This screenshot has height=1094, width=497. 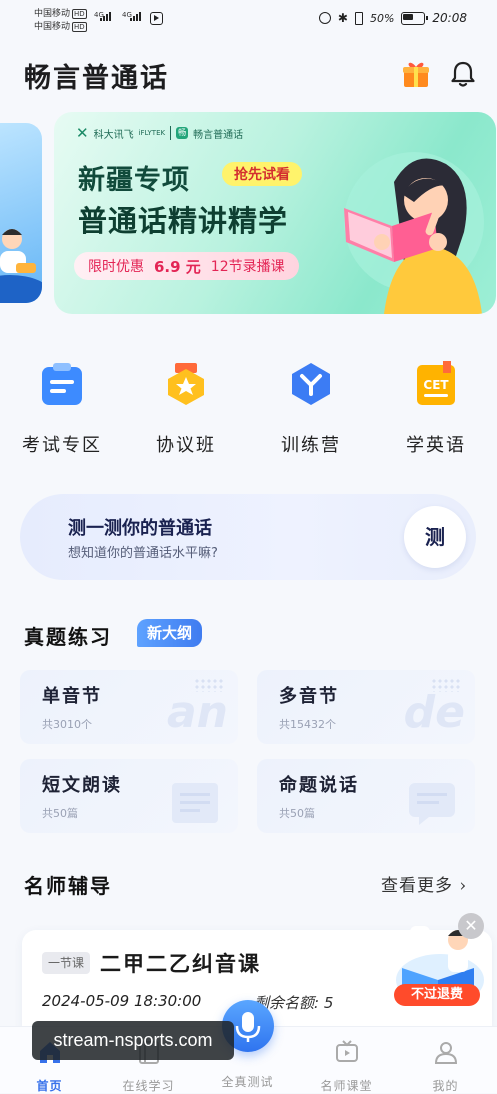 I want to click on quick-entry-exam: 考试专区, so click(x=62, y=406).